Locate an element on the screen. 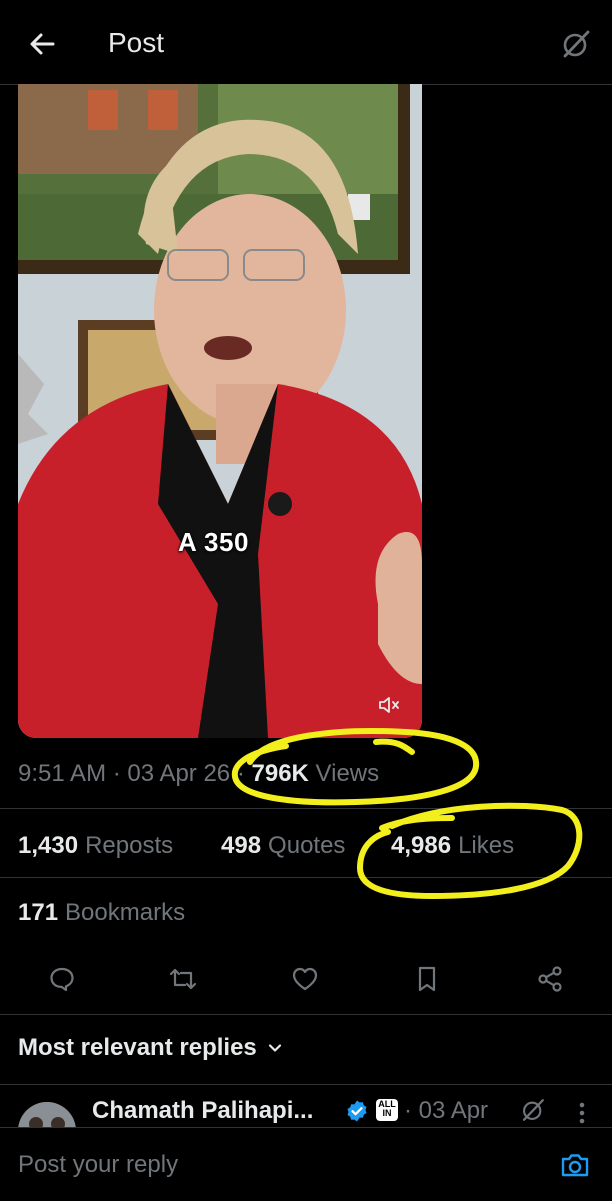 Image resolution: width=612 pixels, height=1201 pixels. chevron-down-icon is located at coordinates (274, 1048).